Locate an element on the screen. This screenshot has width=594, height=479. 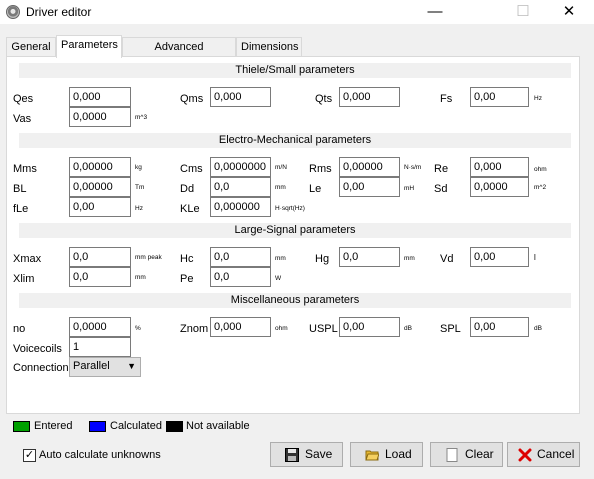
rms-unit: N·s/m is located at coordinates (413, 167).